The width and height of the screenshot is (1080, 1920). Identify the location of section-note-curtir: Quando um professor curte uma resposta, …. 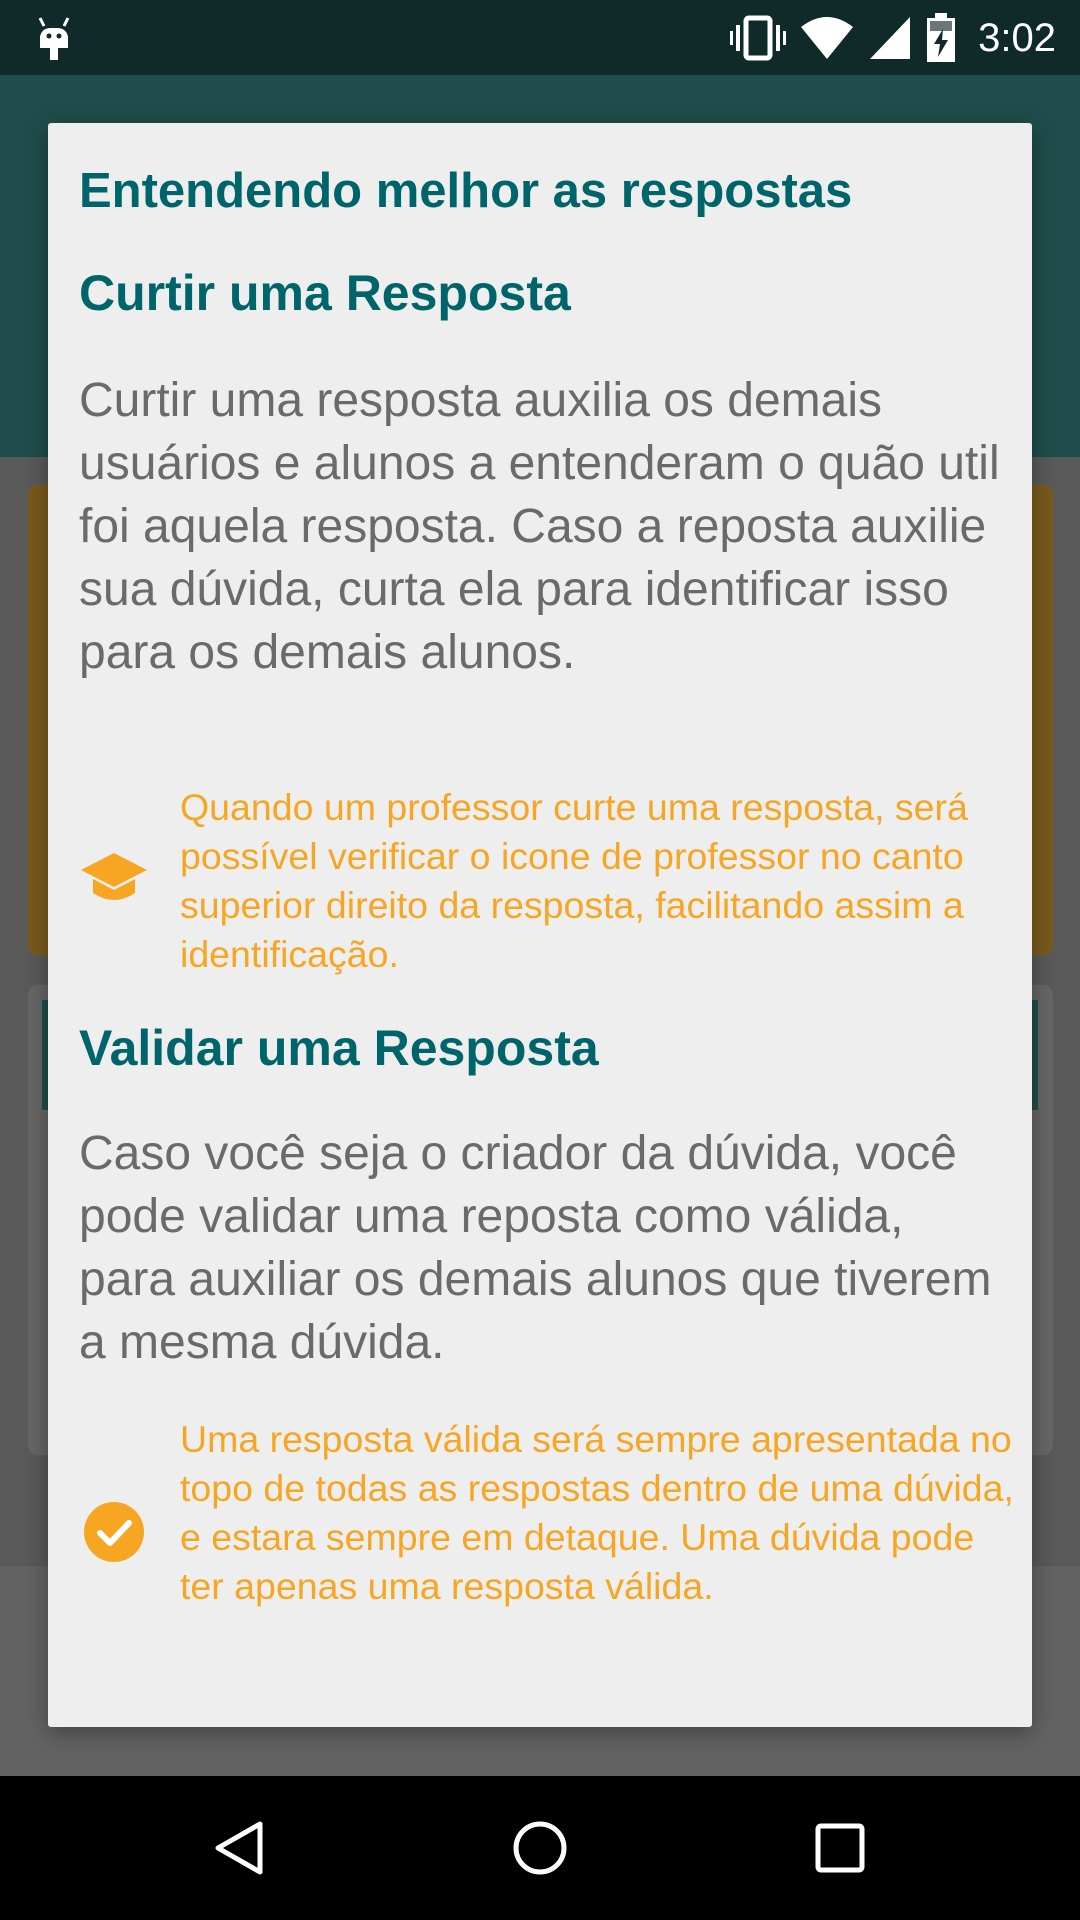
(574, 880).